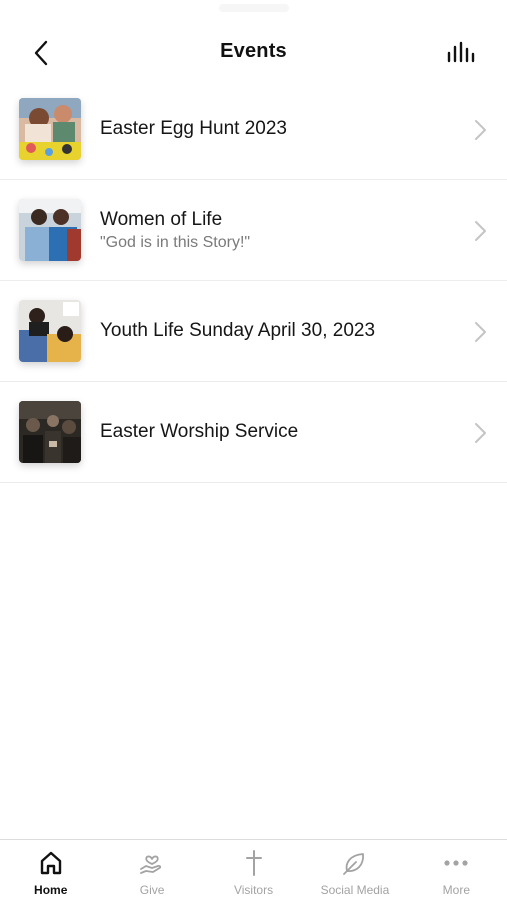 The width and height of the screenshot is (507, 900). I want to click on nav-header: Events, so click(253, 52).